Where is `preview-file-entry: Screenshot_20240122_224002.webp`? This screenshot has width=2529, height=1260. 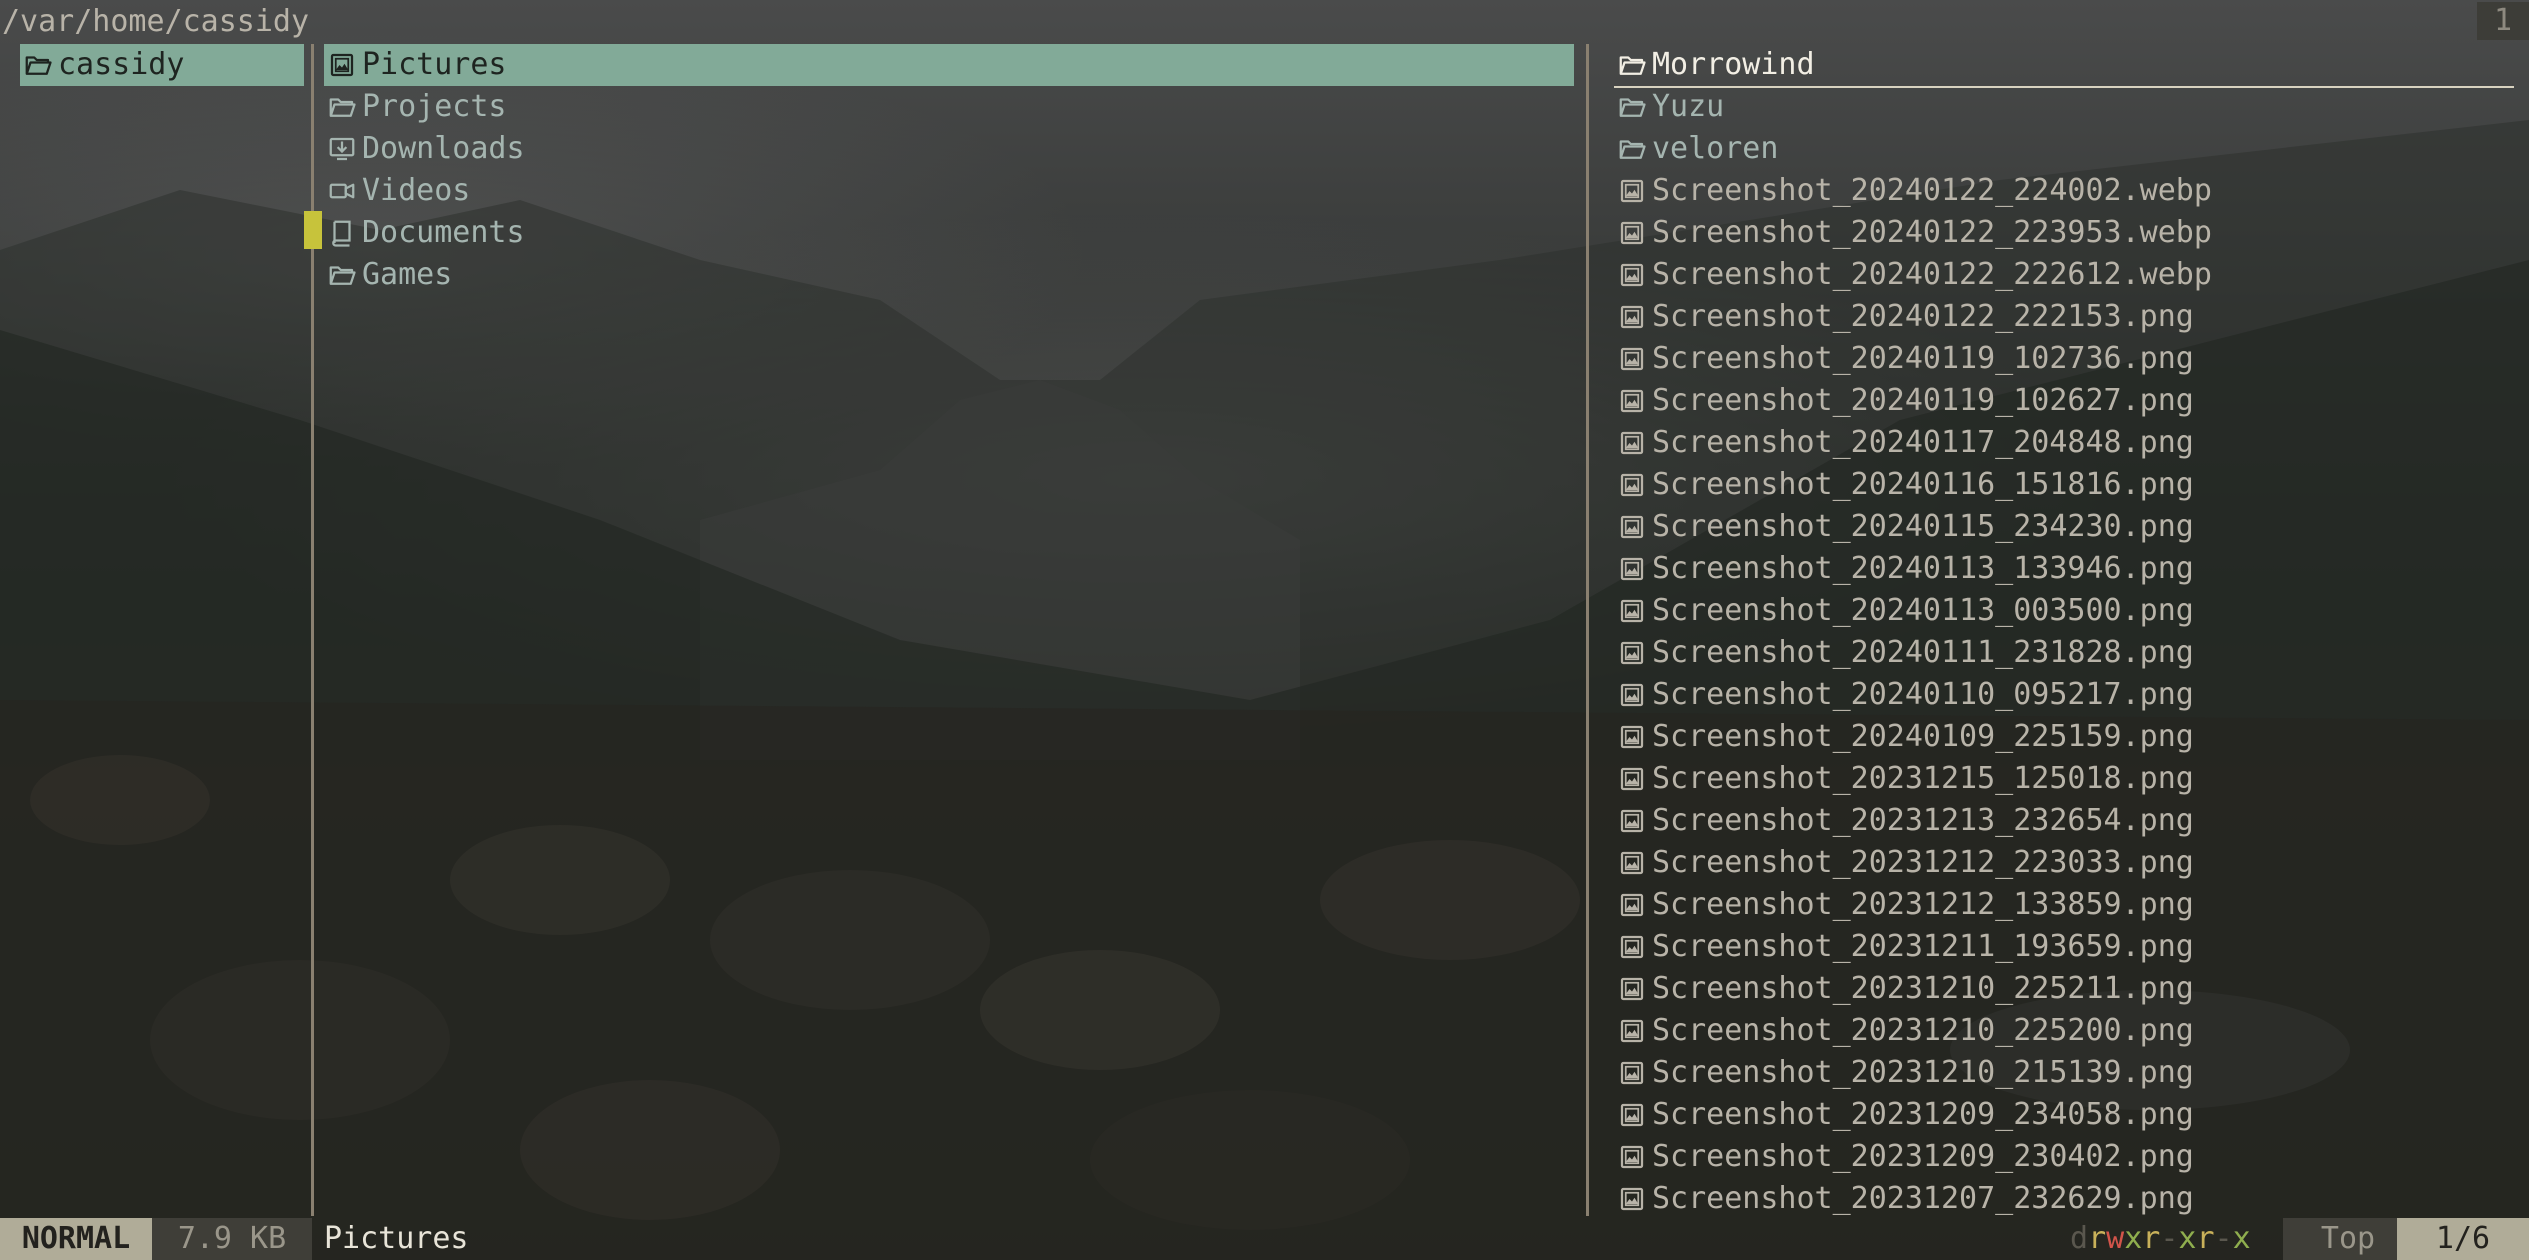 preview-file-entry: Screenshot_20240122_224002.webp is located at coordinates (1913, 191).